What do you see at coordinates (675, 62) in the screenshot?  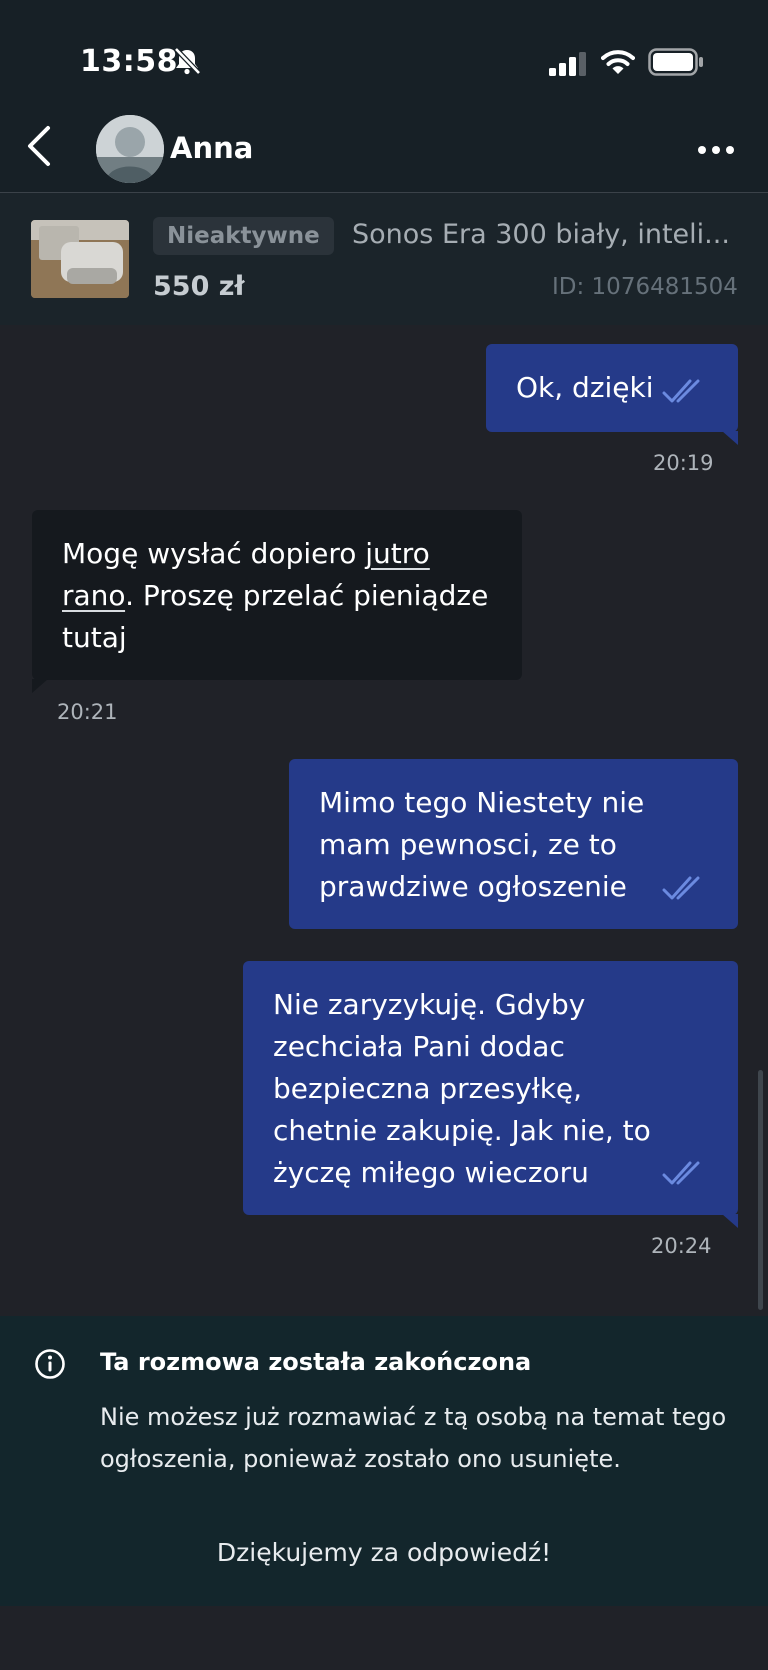 I see `battery-icon` at bounding box center [675, 62].